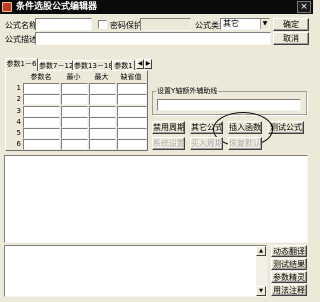 The image size is (320, 302). I want to click on formula-desc-label: 公式描述, so click(21, 39).